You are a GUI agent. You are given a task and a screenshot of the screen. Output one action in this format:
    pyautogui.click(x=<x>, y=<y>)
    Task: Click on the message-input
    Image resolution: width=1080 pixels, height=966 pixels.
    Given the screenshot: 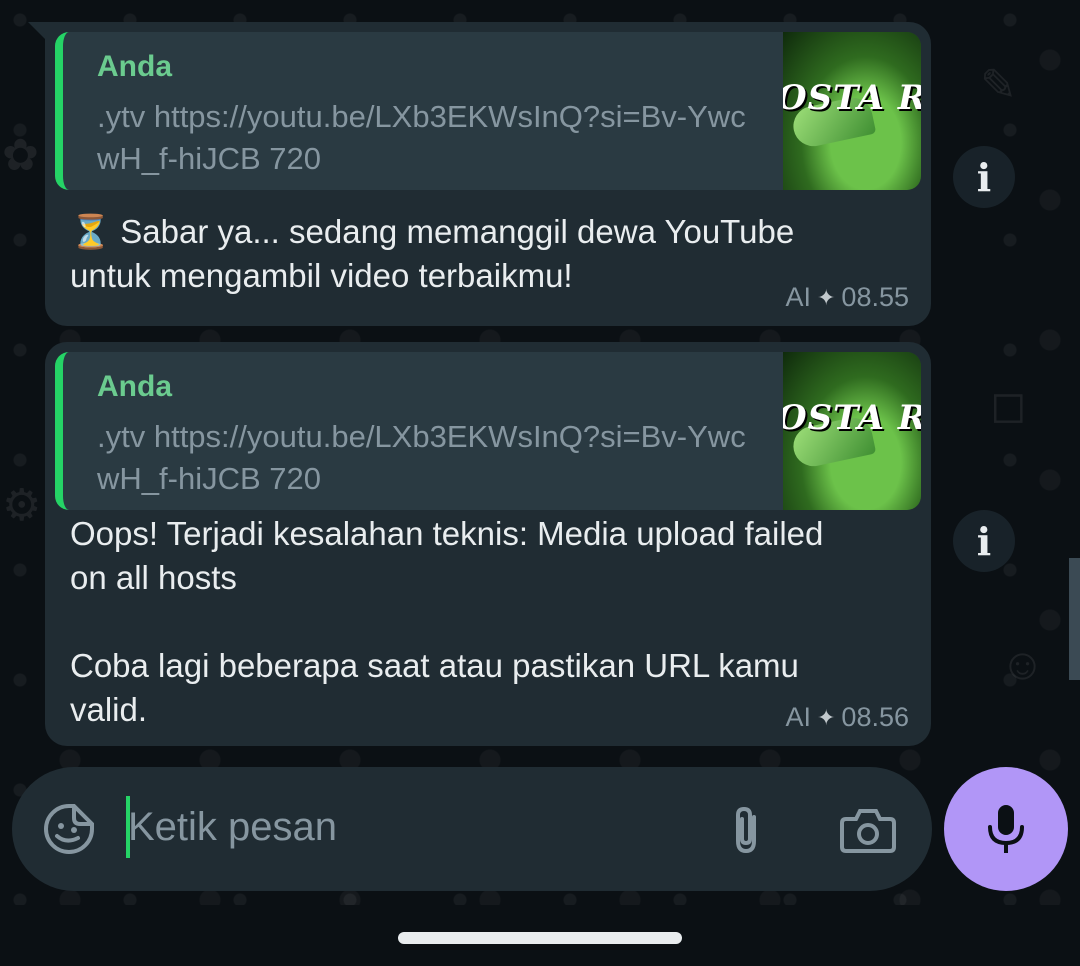 What is the action you would take?
    pyautogui.click(x=408, y=827)
    